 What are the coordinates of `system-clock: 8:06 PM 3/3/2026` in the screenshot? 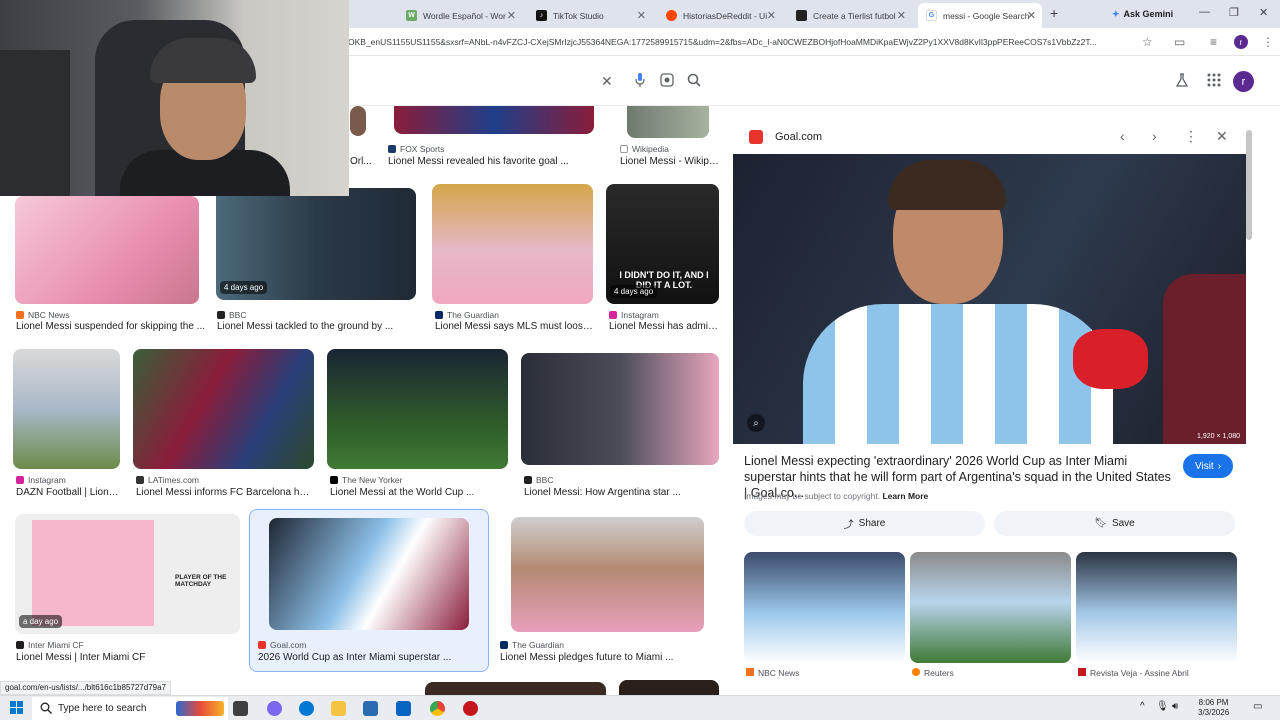 It's located at (1213, 708).